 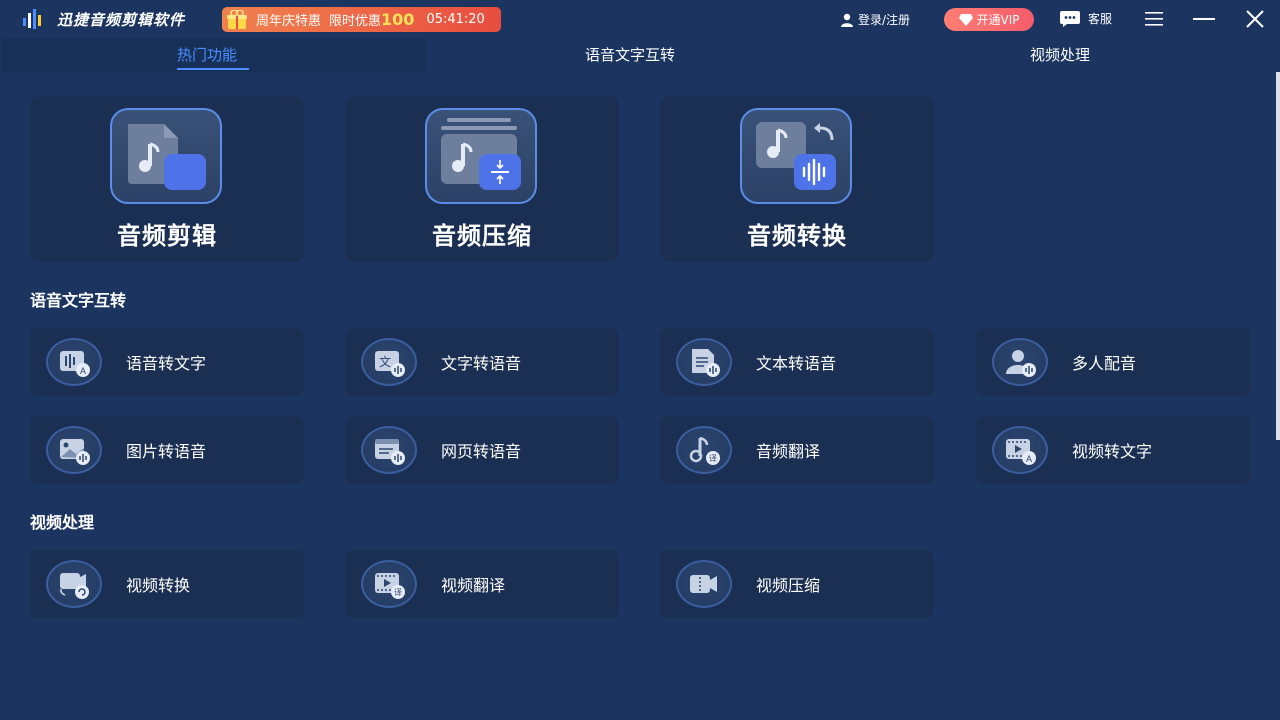 I want to click on card-label: 文字转语音, so click(x=481, y=363).